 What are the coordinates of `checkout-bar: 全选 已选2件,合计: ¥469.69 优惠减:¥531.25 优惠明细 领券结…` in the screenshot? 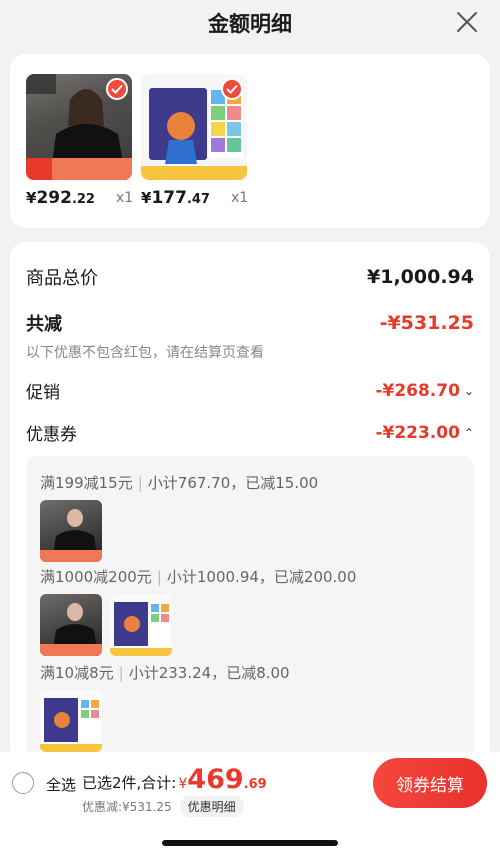 It's located at (250, 804).